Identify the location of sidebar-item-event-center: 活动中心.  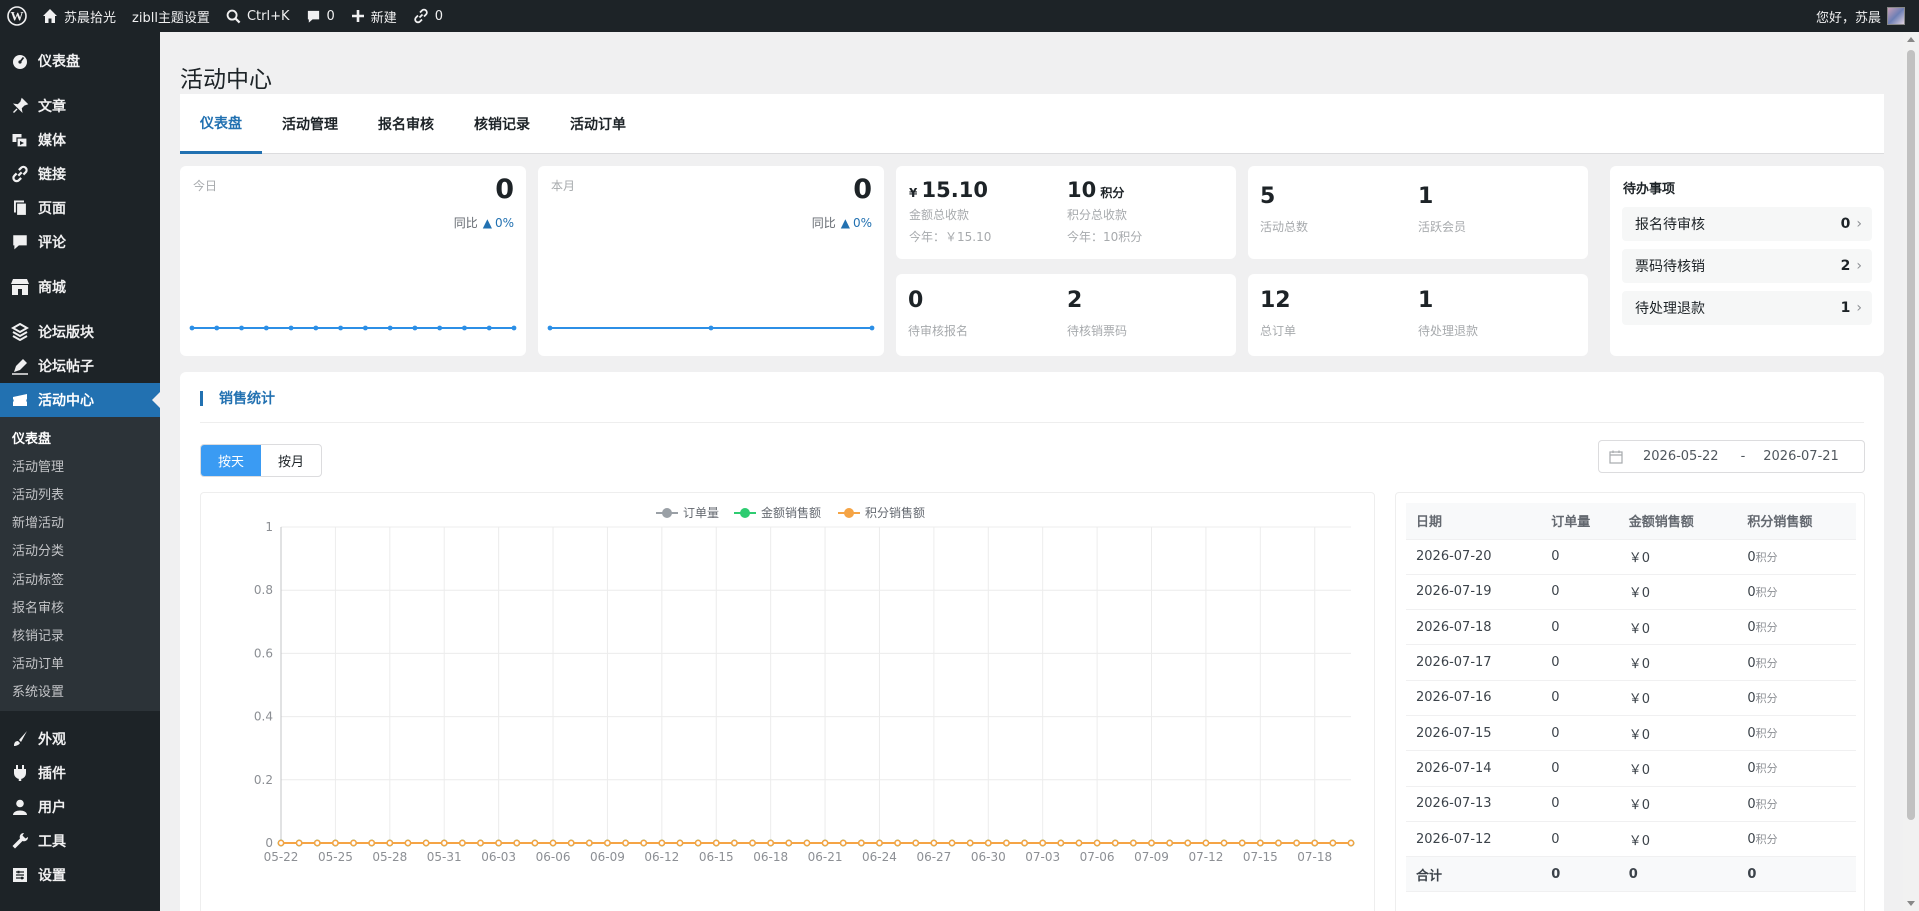
(80, 400).